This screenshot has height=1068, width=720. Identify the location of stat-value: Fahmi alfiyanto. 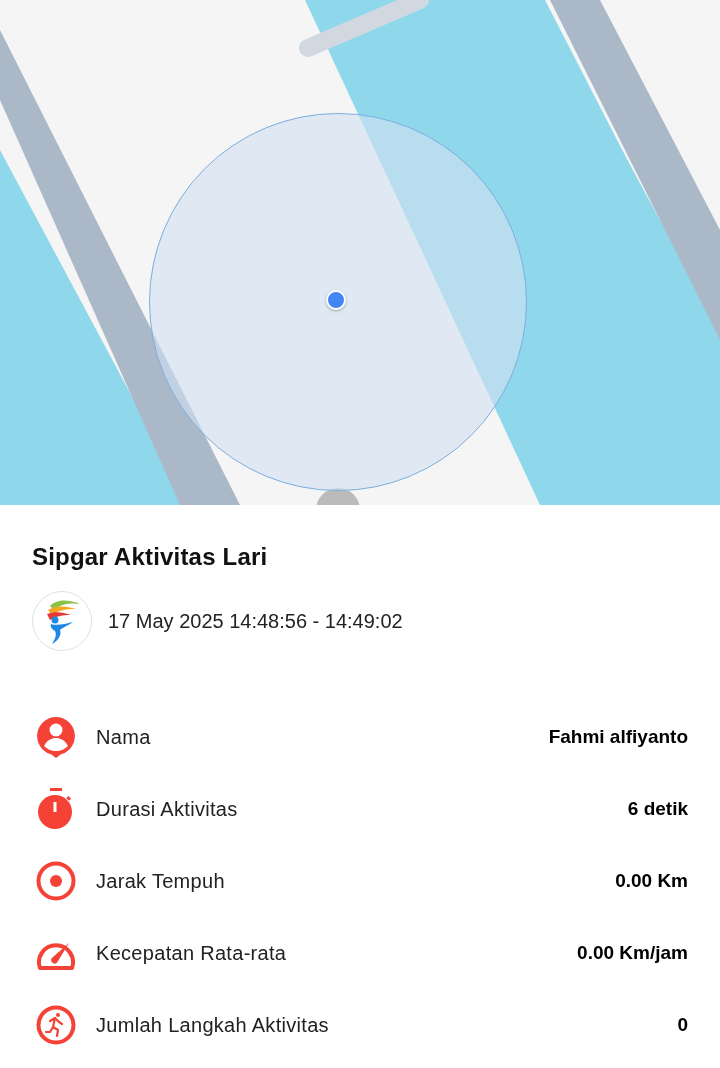
(618, 737).